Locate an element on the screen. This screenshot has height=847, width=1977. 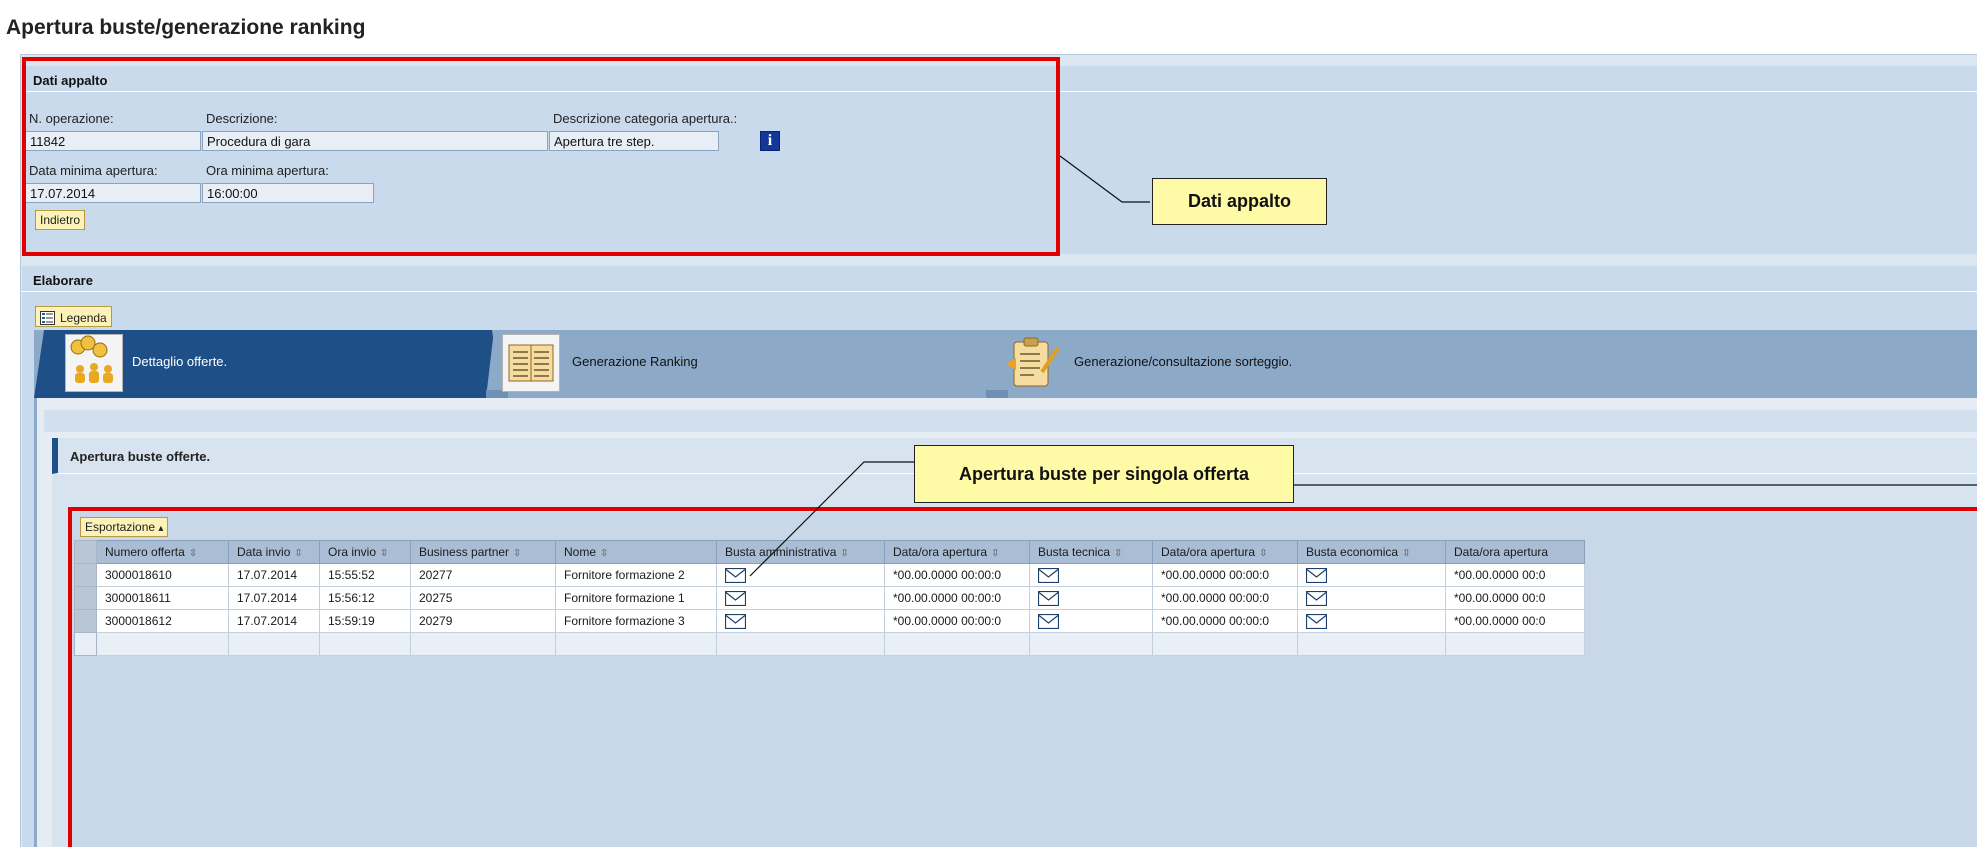
callout-dati-appalto: Dati appalto is located at coordinates (1239, 201).